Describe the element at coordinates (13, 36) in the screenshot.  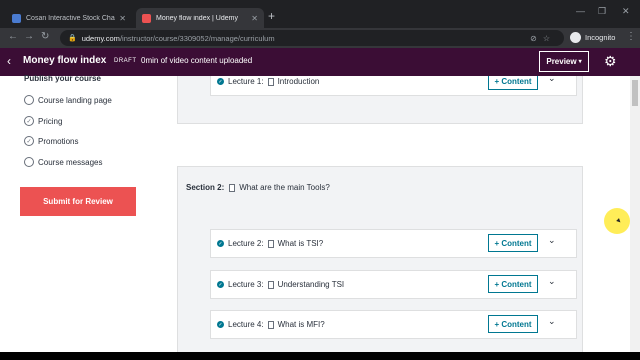
I see `back-arrow-icon: ←` at that location.